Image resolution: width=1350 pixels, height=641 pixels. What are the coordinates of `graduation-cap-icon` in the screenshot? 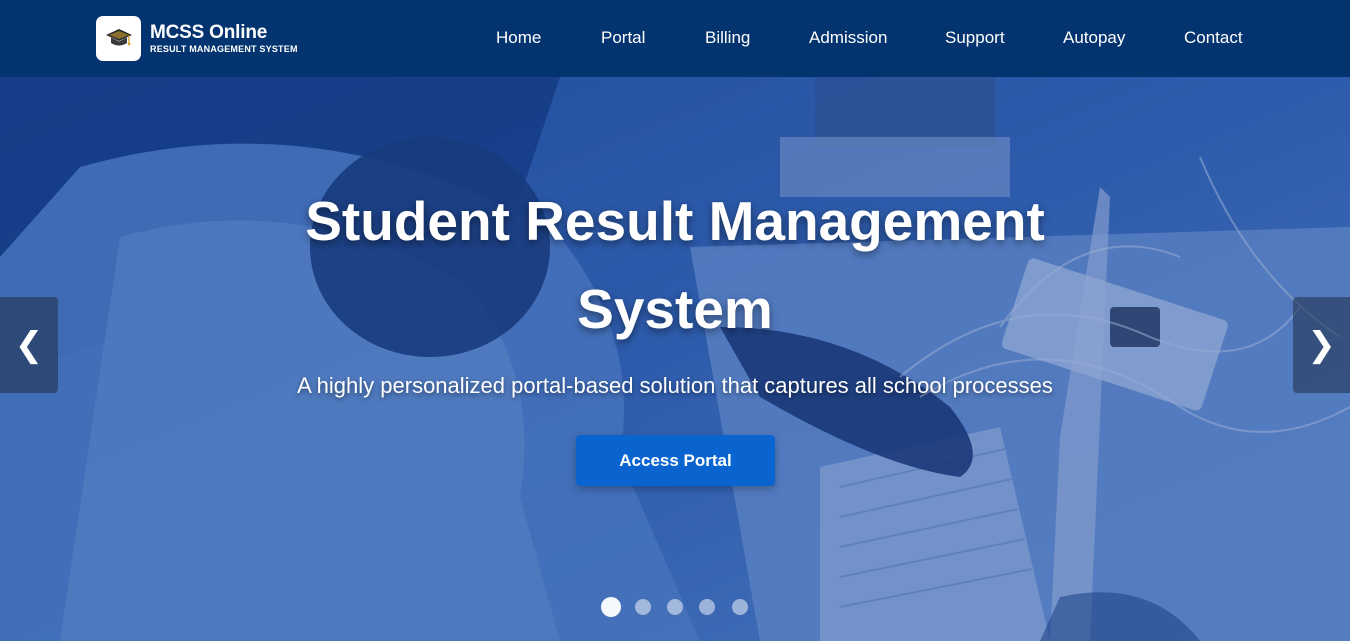 It's located at (118, 36).